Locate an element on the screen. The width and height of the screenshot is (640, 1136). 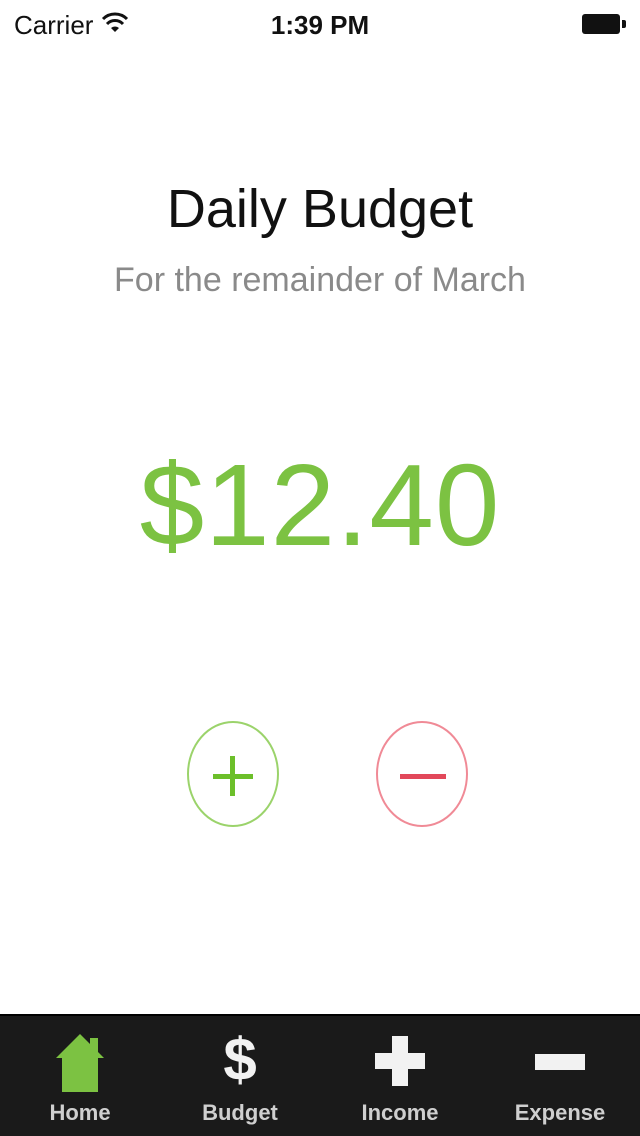
plus-icon is located at coordinates (400, 1061).